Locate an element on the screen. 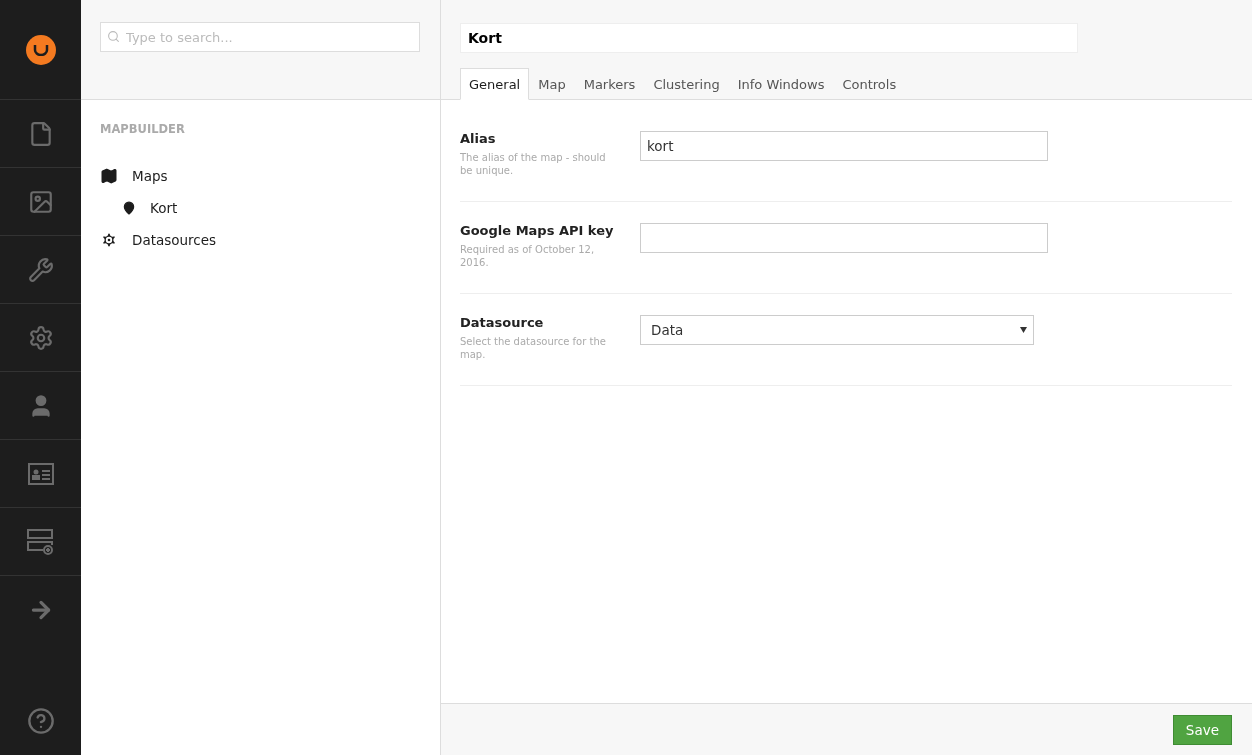 This screenshot has width=1252, height=755. field-description: Required as of October 12, 2016. is located at coordinates (528, 256).